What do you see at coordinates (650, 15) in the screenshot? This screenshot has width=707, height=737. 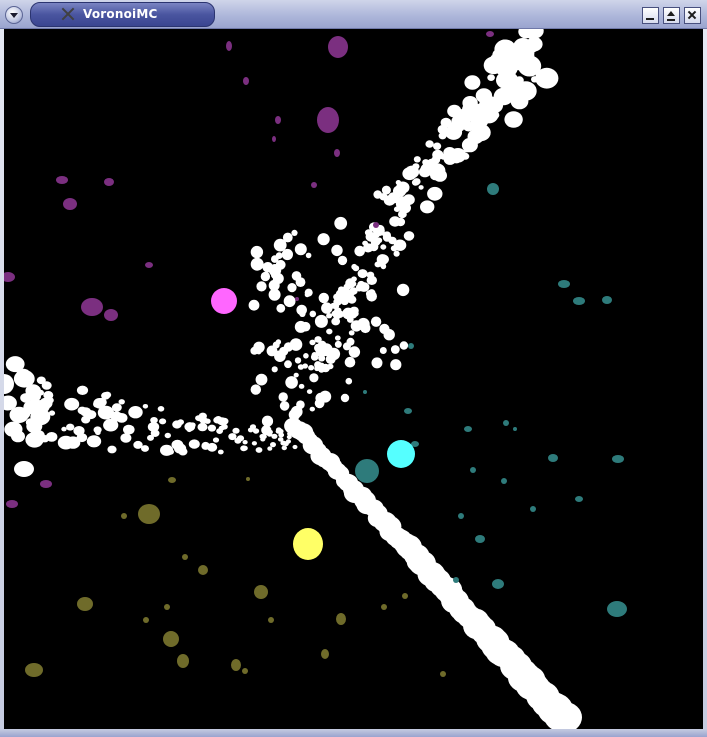 I see `minimize-button` at bounding box center [650, 15].